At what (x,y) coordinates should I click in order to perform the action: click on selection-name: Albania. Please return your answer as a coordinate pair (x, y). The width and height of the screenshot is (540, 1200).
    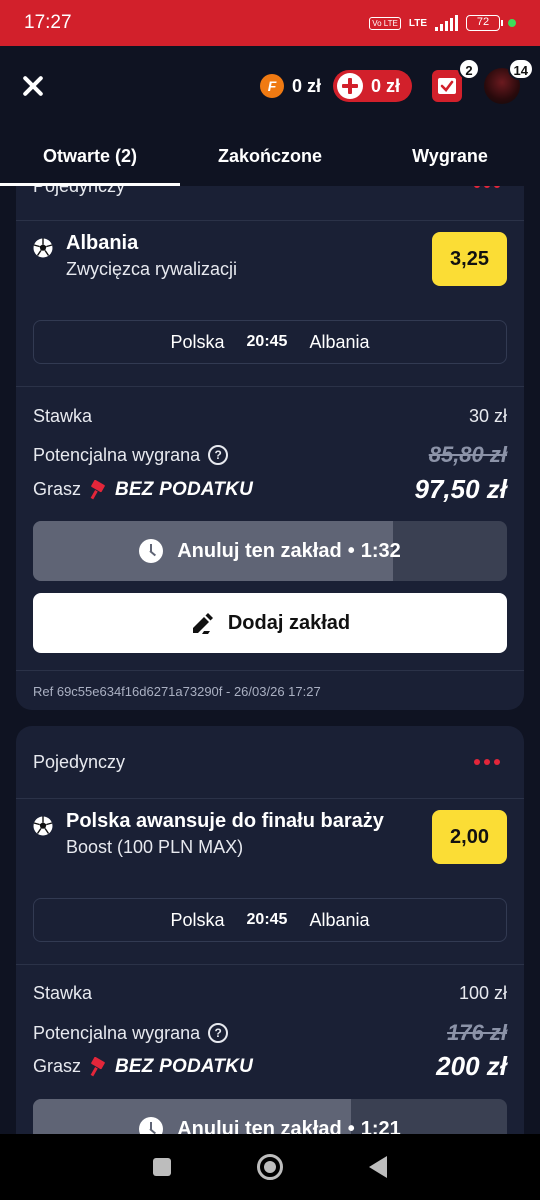
    Looking at the image, I should click on (102, 243).